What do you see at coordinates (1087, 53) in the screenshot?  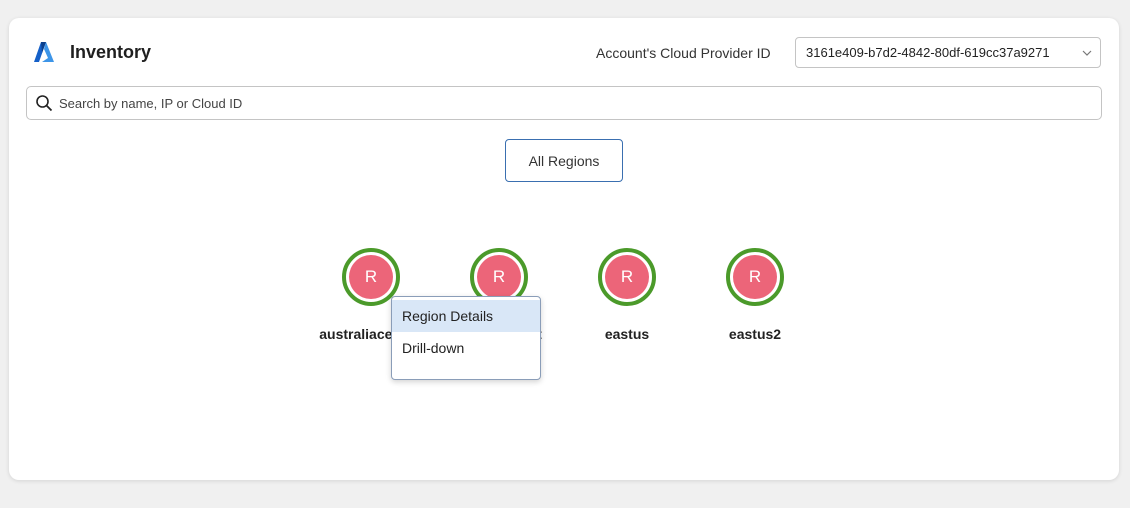 I see `chevron-down-icon` at bounding box center [1087, 53].